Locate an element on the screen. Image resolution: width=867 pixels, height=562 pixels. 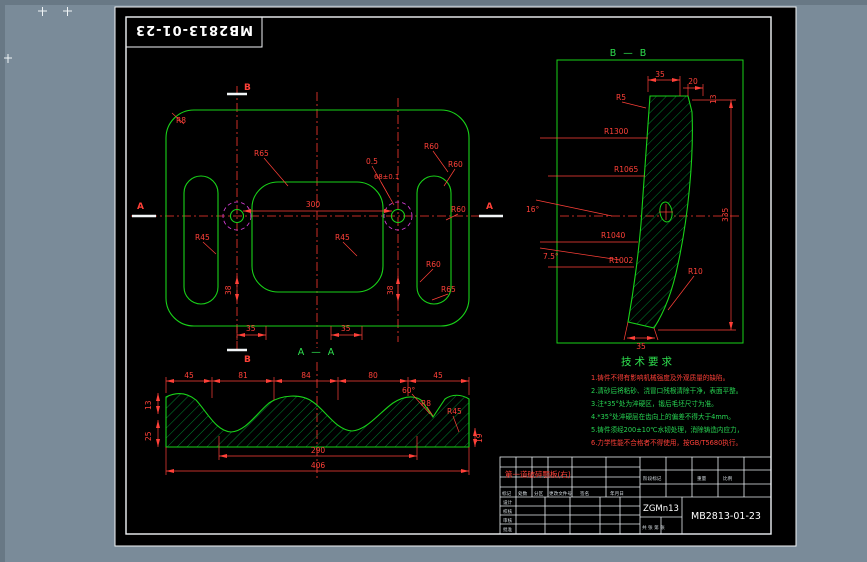
left-edge-shade is located at coordinates (2, 281).